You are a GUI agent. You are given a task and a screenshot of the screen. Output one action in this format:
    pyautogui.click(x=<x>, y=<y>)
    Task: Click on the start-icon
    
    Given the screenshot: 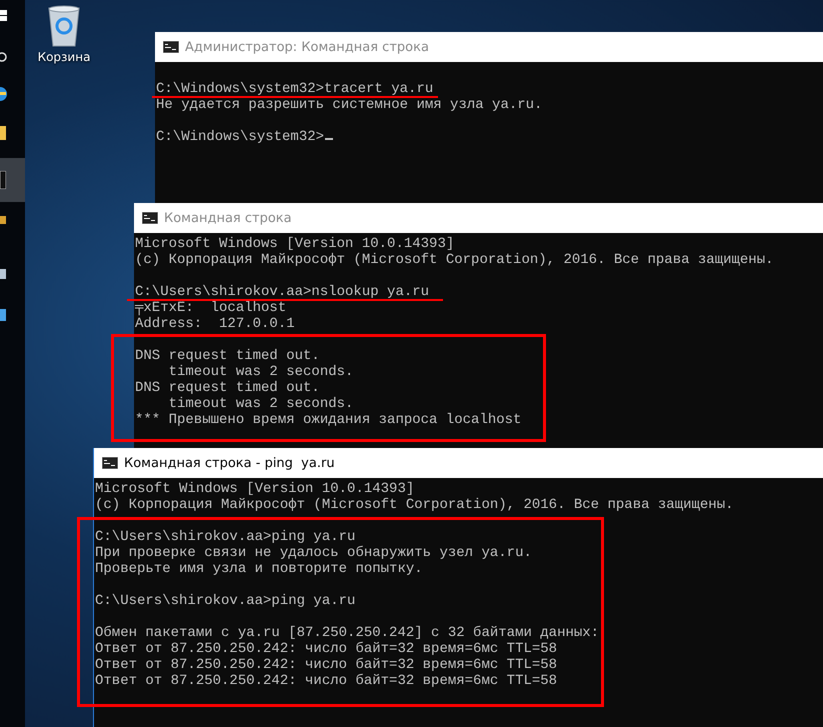 What is the action you would take?
    pyautogui.click(x=4, y=16)
    